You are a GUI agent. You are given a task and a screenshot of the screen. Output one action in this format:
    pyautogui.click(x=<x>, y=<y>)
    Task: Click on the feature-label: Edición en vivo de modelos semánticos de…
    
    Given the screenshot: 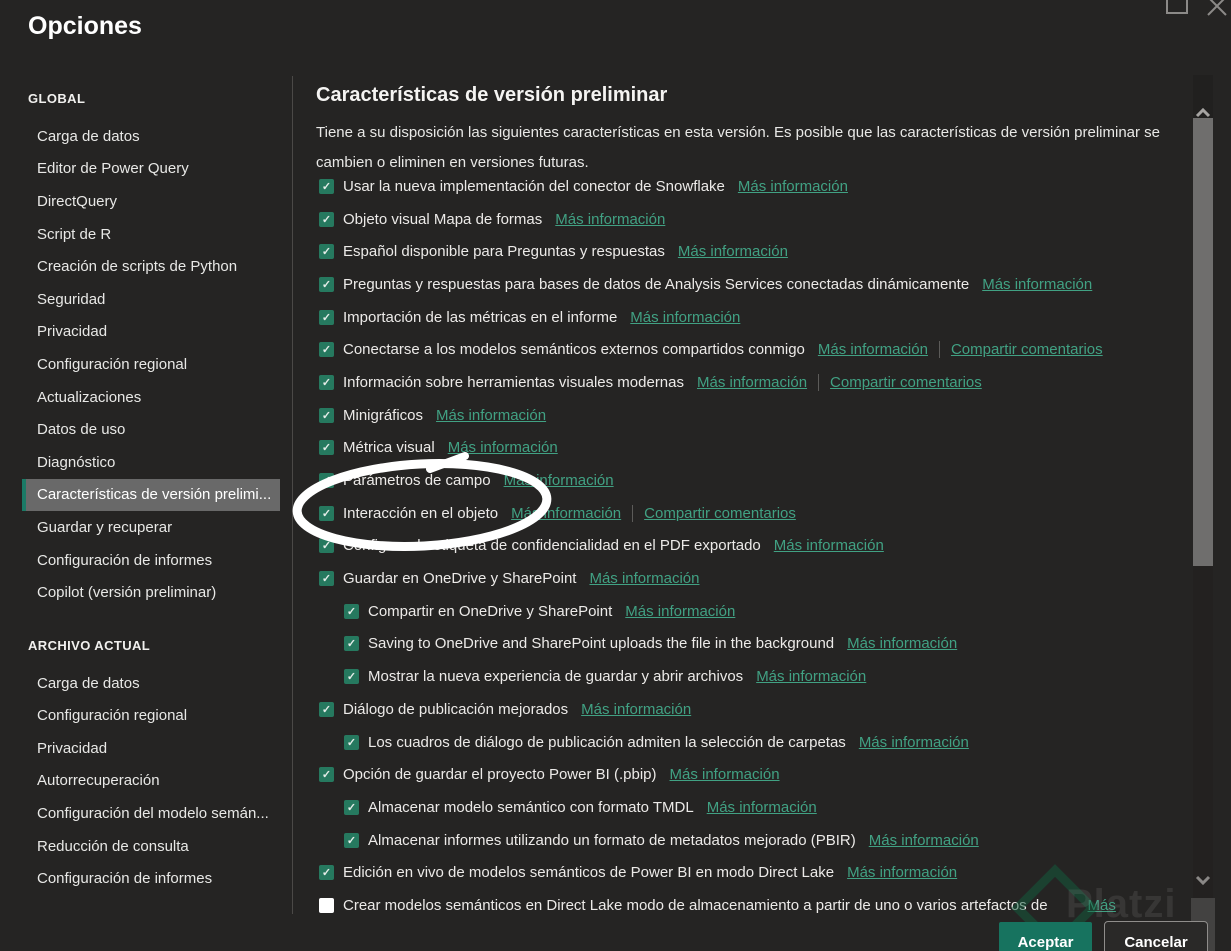 What is the action you would take?
    pyautogui.click(x=589, y=873)
    